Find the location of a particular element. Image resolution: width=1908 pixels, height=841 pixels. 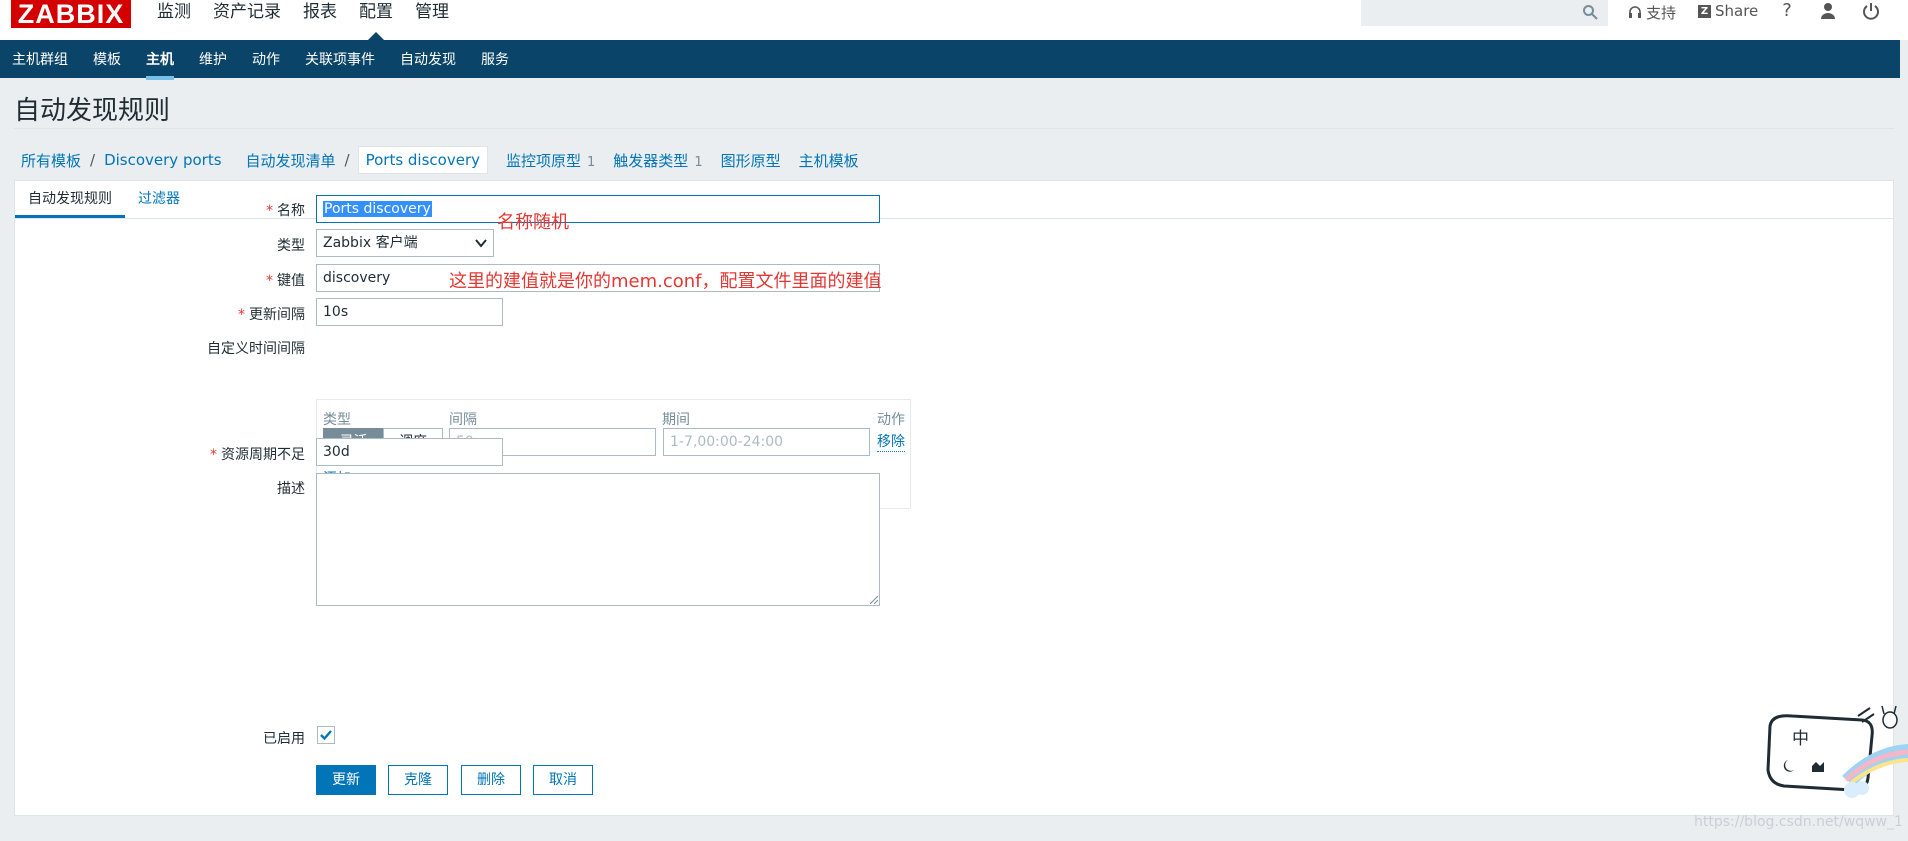

user-icon is located at coordinates (1828, 11).